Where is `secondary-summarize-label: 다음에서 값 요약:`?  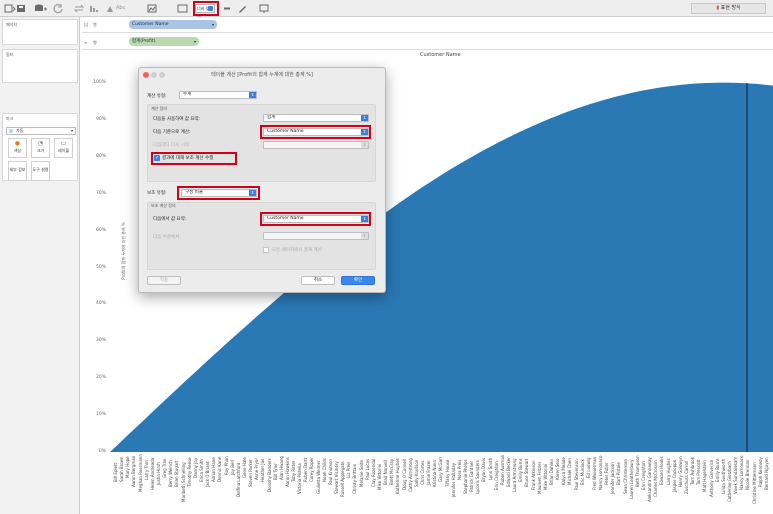
secondary-summarize-label: 다음에서 값 요약: is located at coordinates (170, 219).